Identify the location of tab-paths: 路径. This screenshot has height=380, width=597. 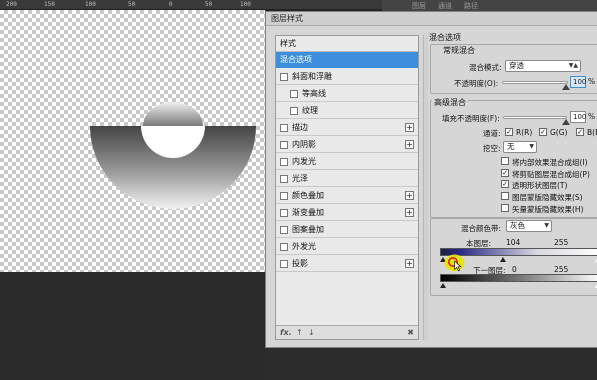
(471, 6).